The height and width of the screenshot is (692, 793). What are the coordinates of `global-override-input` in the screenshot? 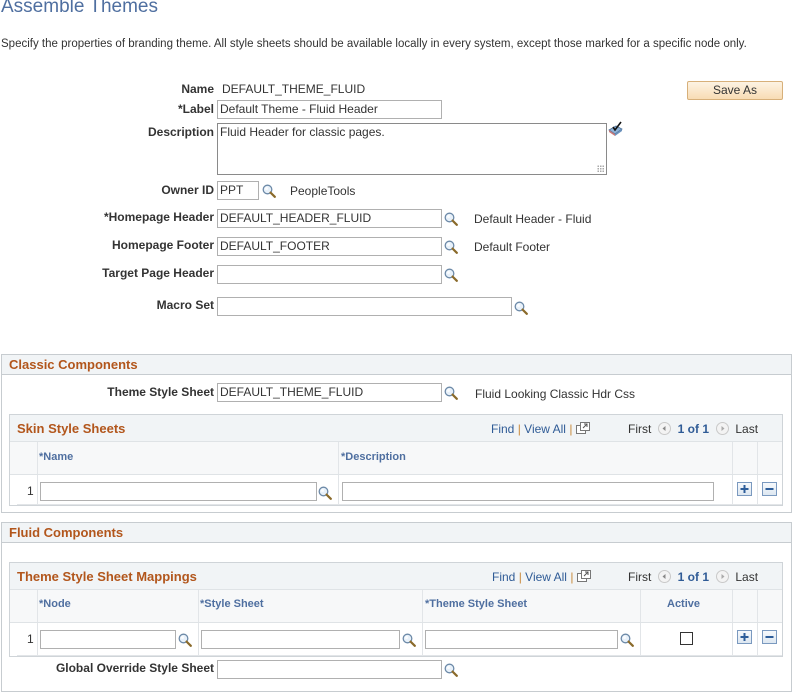 It's located at (329, 669).